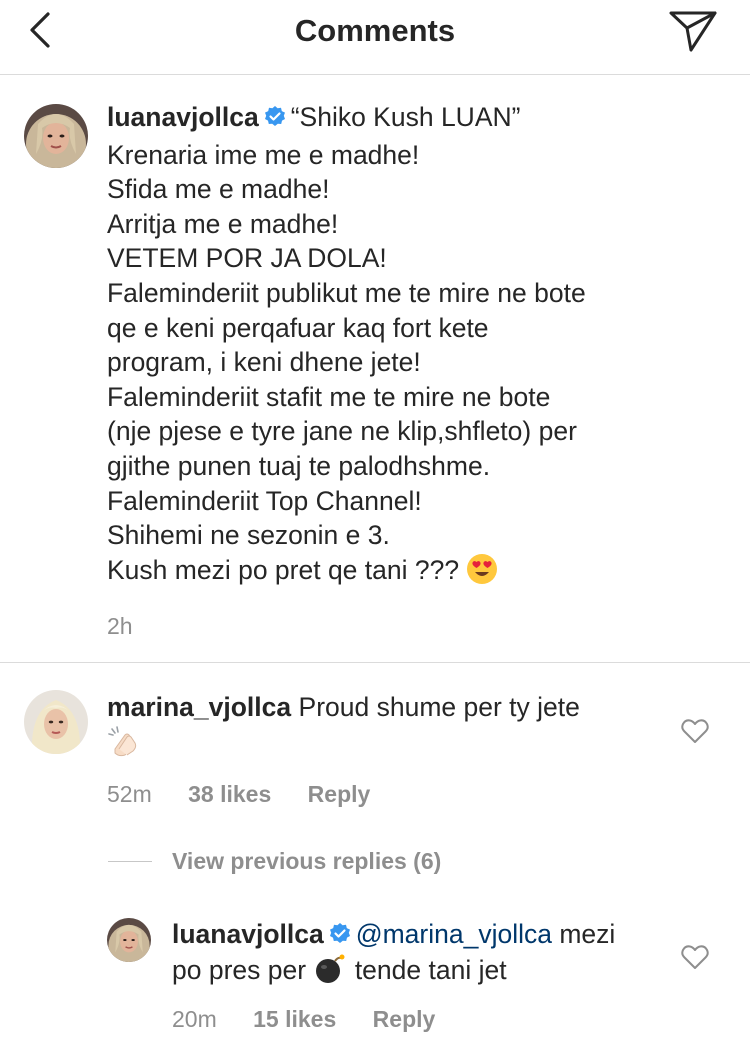 The image size is (750, 1058). Describe the element at coordinates (298, 327) in the screenshot. I see `caption-line: qe e keni perqafuar kaq fort kete` at that location.